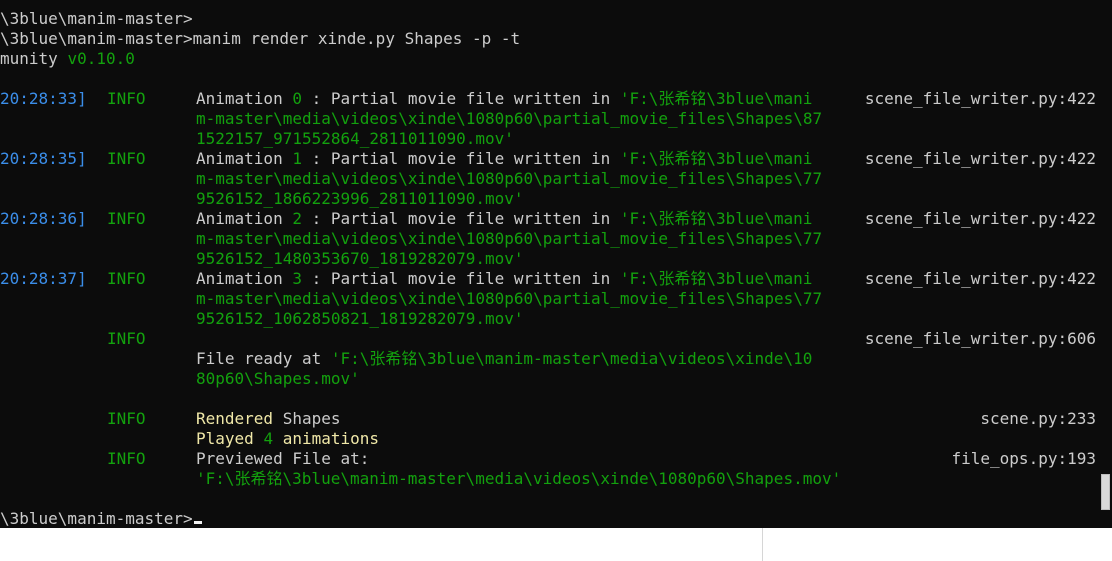  What do you see at coordinates (239, 418) in the screenshot?
I see `message-text: Rendered` at bounding box center [239, 418].